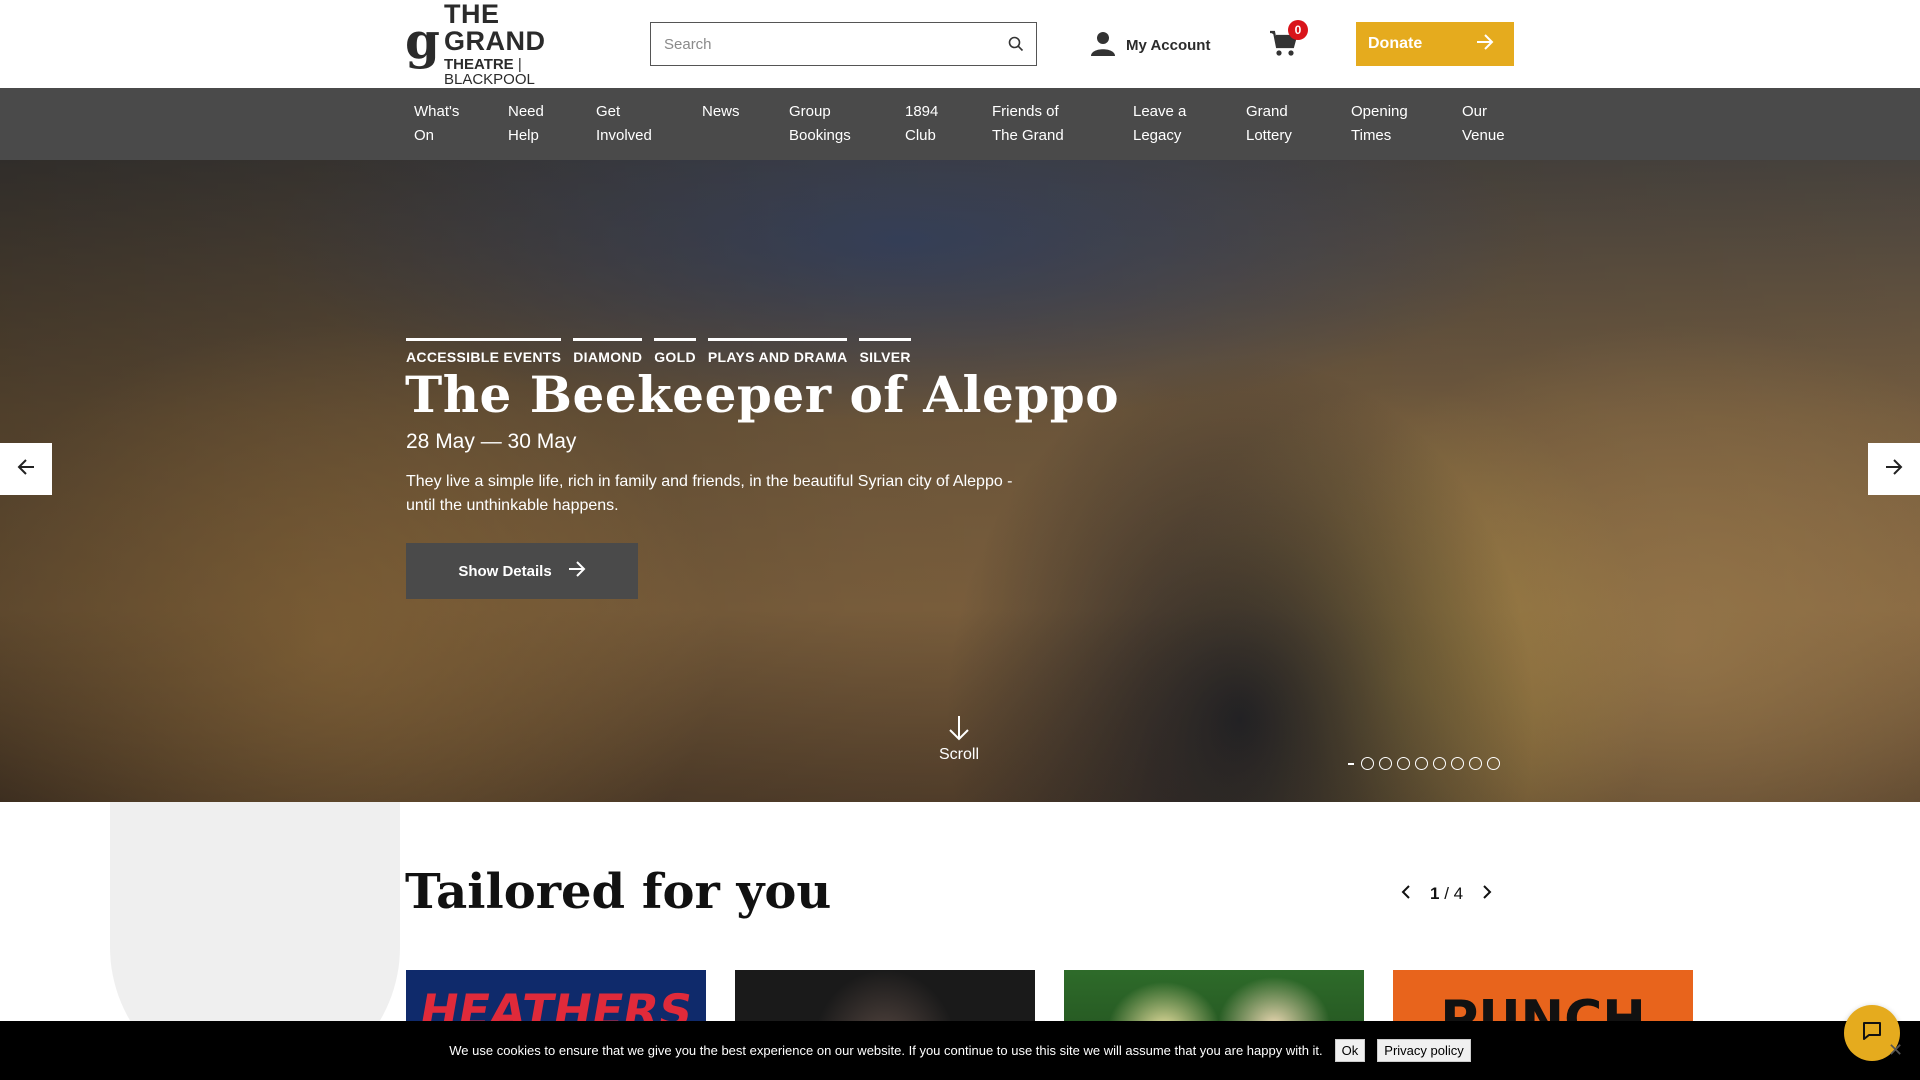  Describe the element at coordinates (1406, 894) in the screenshot. I see `chevron-left-icon` at that location.